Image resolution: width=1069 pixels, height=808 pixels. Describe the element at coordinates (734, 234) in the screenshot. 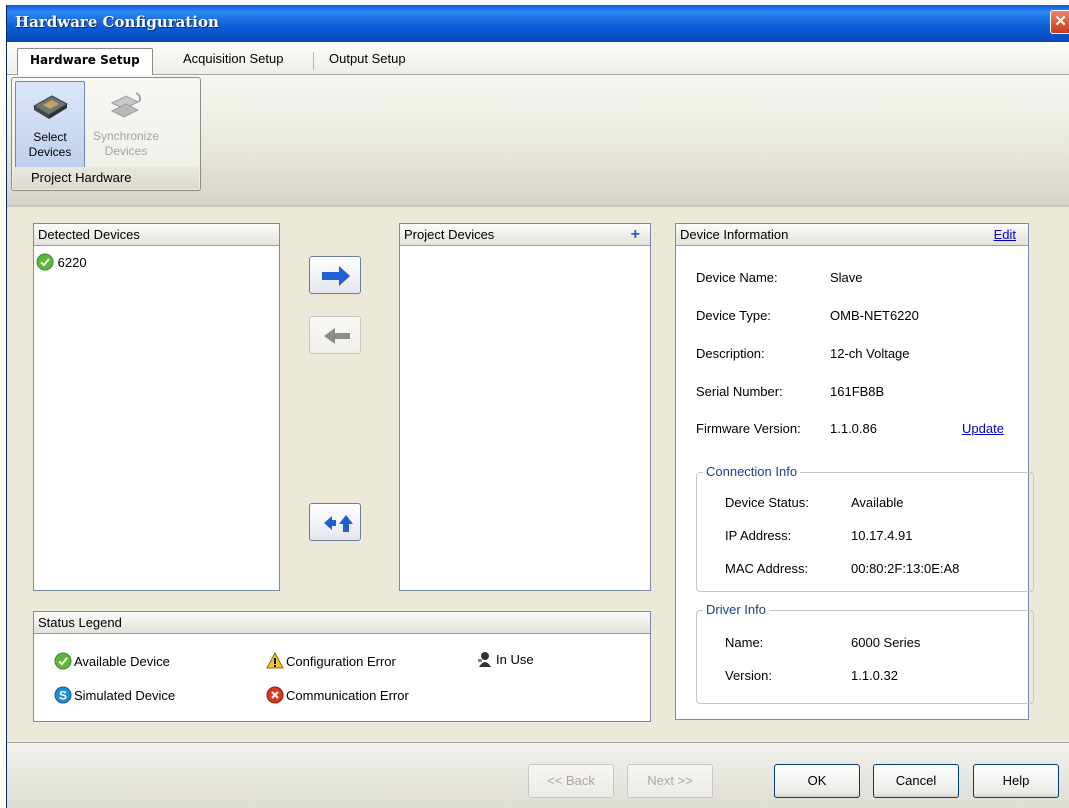

I see `device-information-title: Device Information` at that location.